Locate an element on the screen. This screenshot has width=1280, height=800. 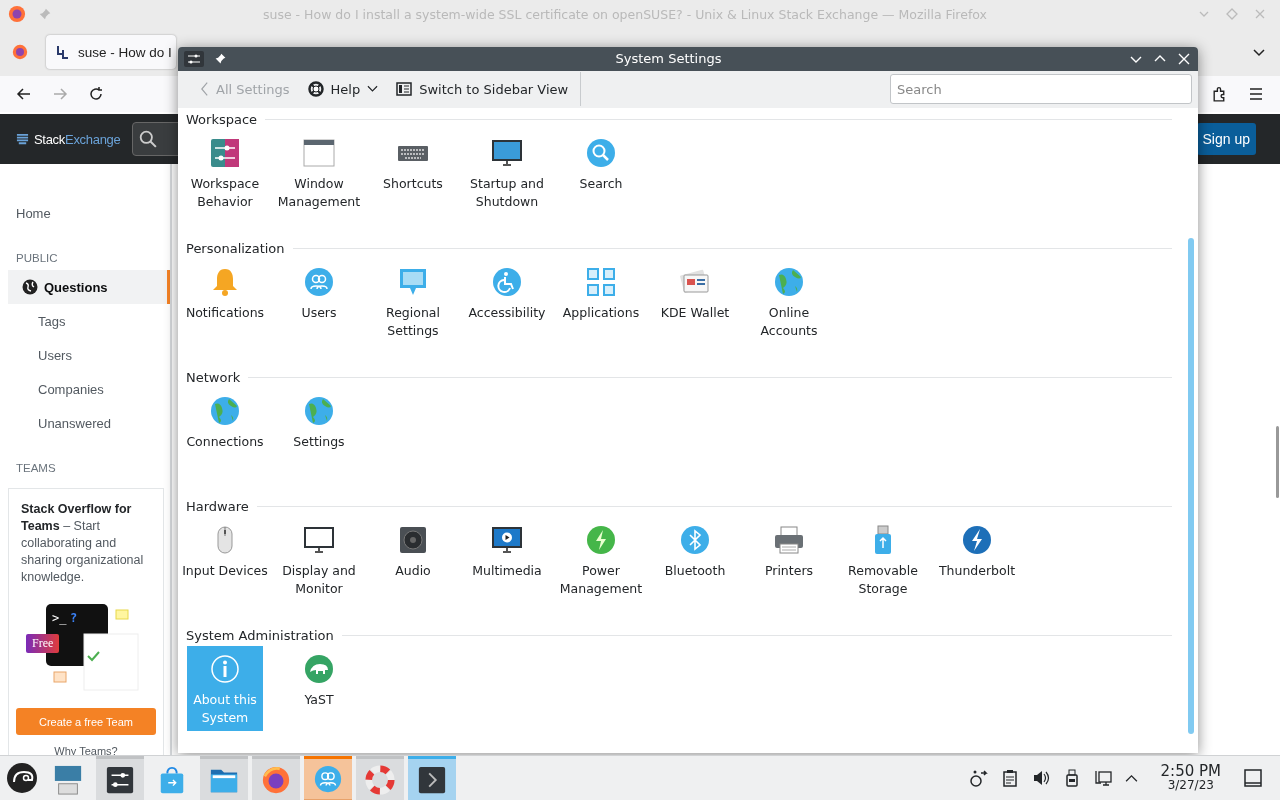
help-button: Help is located at coordinates (343, 89).